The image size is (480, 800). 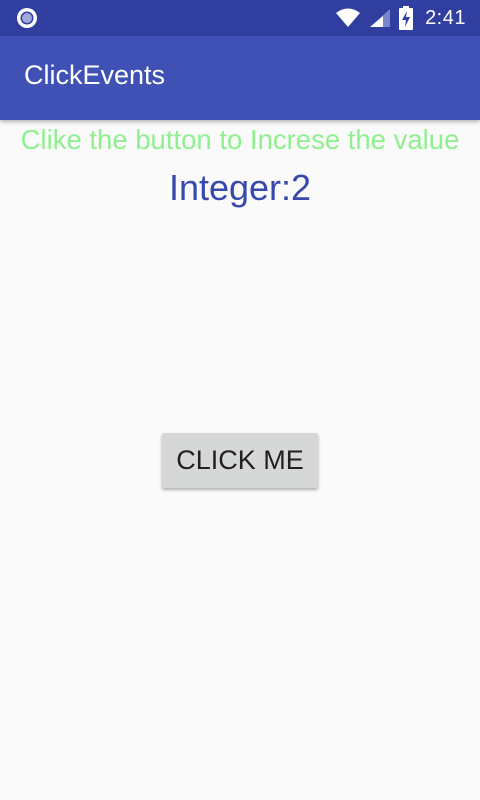 What do you see at coordinates (240, 139) in the screenshot?
I see `hint-text: Clike the button to Increse the value` at bounding box center [240, 139].